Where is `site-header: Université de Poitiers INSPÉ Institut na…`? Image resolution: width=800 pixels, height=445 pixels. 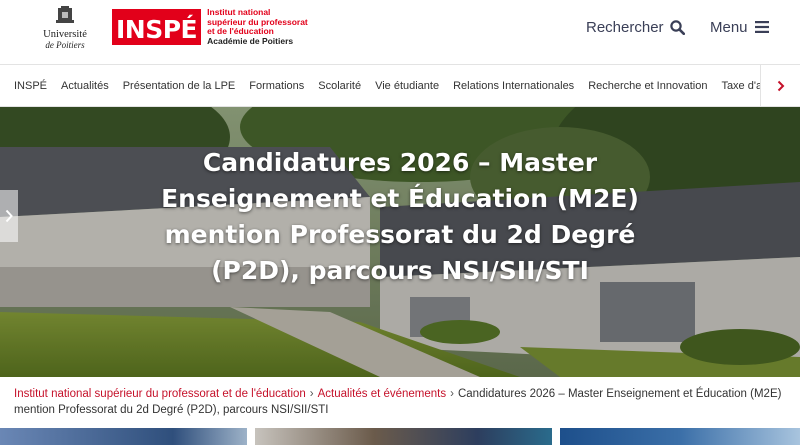 site-header: Université de Poitiers INSPÉ Institut na… is located at coordinates (400, 32).